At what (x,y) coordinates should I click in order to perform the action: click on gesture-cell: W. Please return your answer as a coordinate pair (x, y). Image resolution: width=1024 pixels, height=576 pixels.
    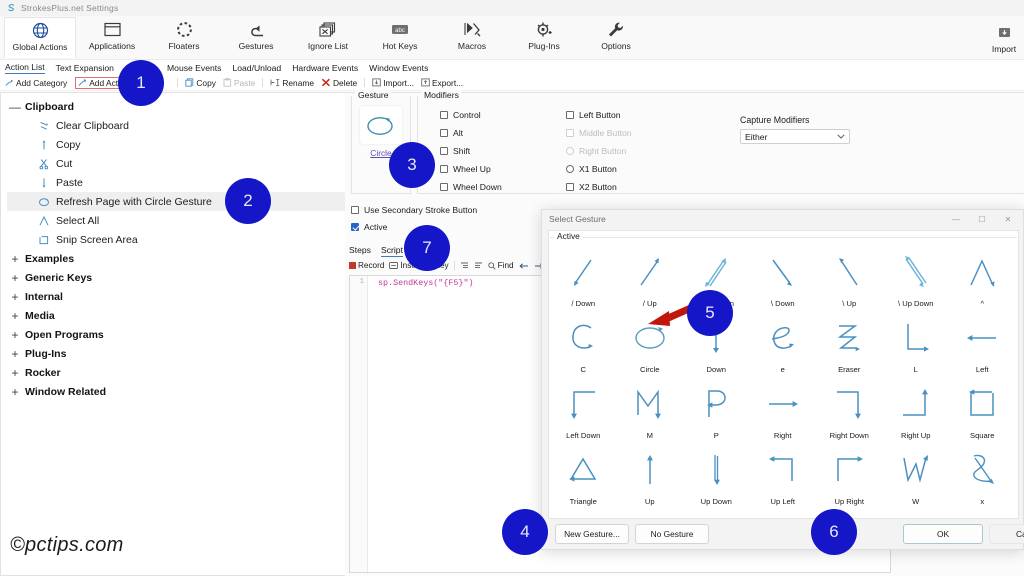
    Looking at the image, I should click on (916, 475).